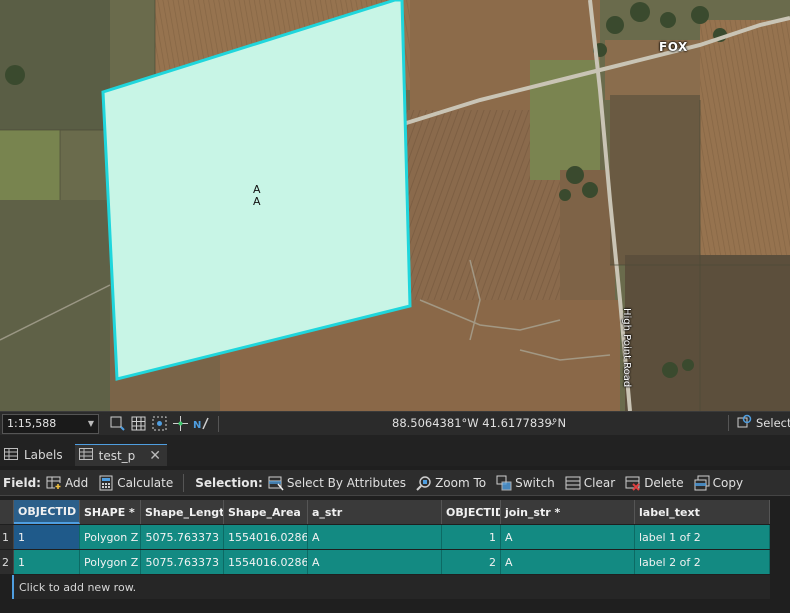 The height and width of the screenshot is (613, 790). What do you see at coordinates (7, 562) in the screenshot?
I see `row-number: 2` at bounding box center [7, 562].